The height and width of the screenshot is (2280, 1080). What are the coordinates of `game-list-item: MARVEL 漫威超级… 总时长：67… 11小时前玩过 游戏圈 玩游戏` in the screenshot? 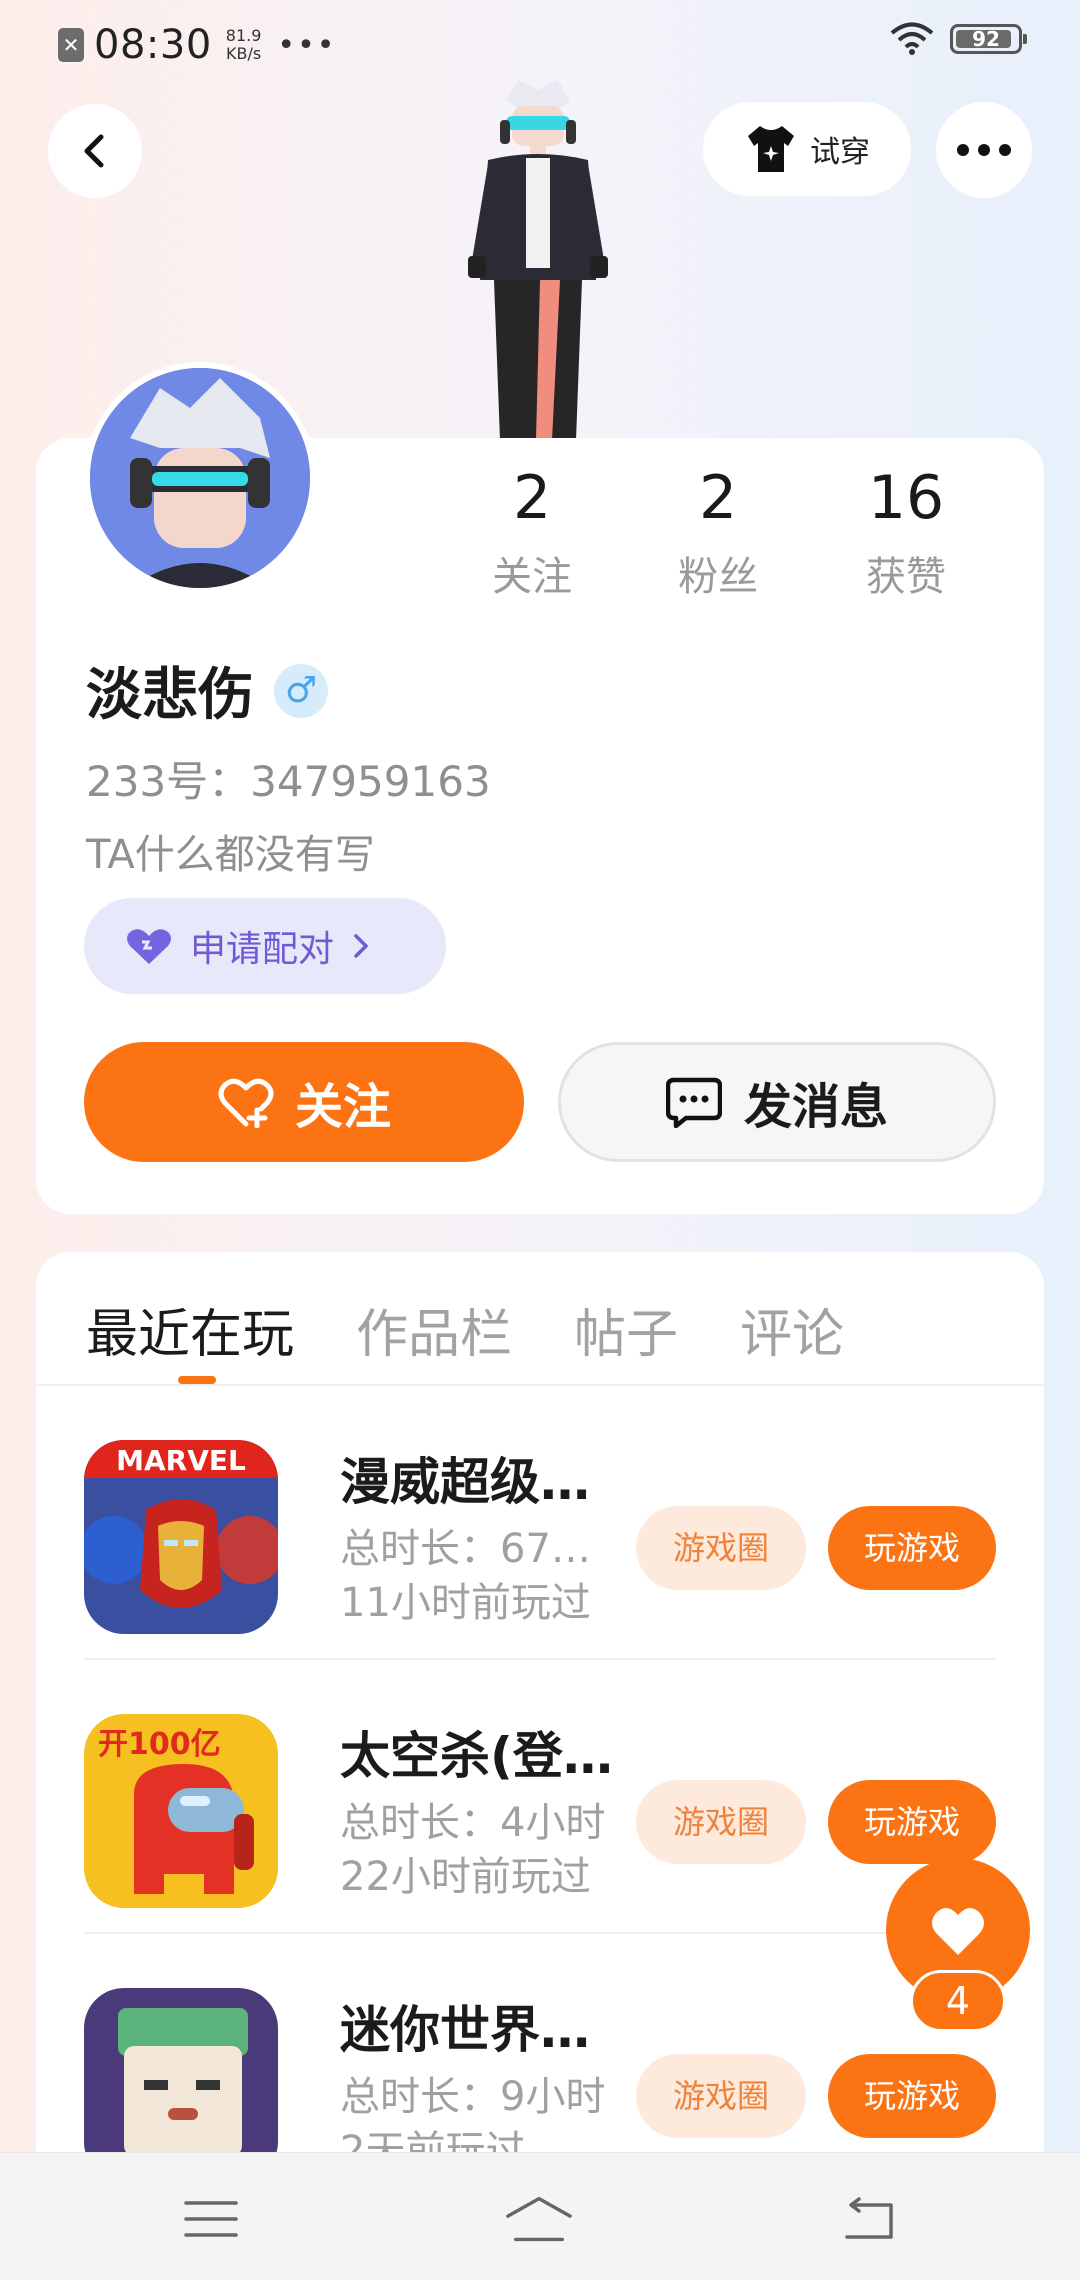 It's located at (564, 1523).